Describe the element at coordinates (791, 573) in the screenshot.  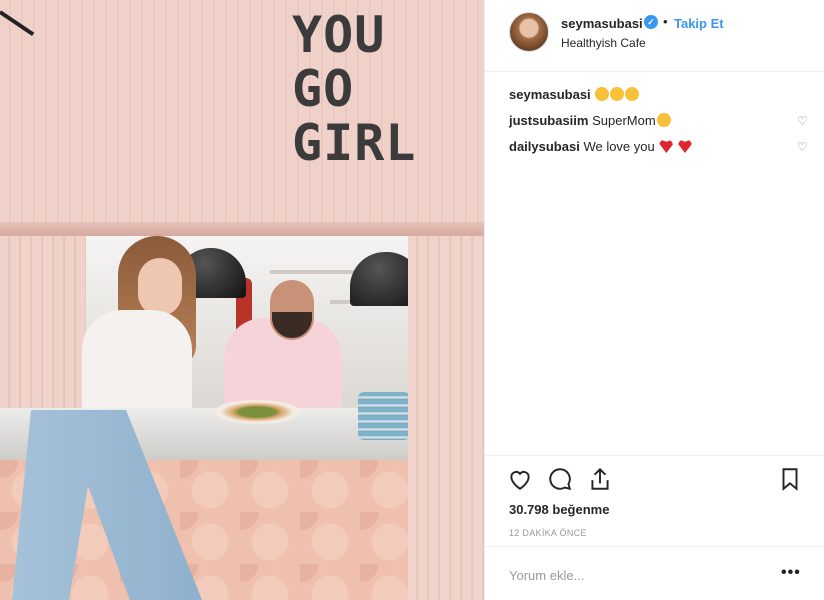
I see `more-options-button: •••` at that location.